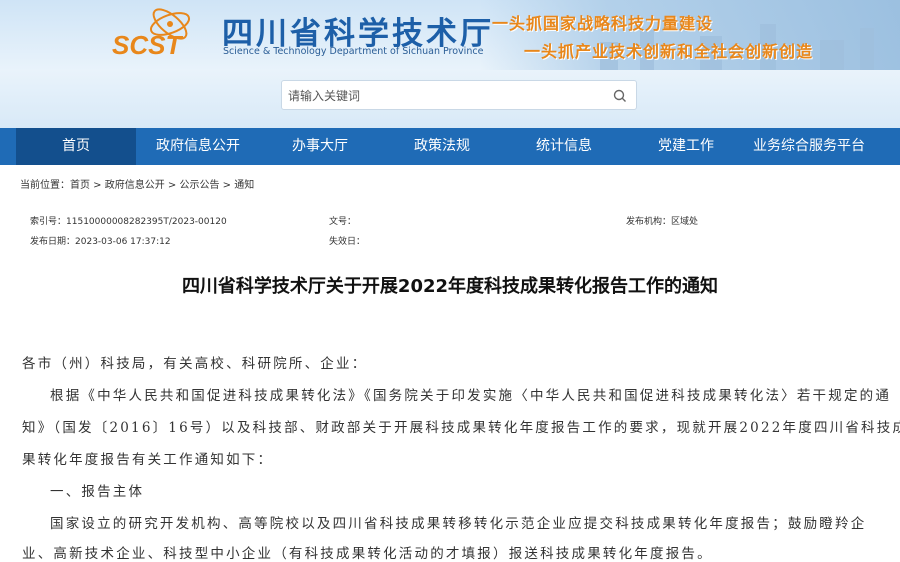 The height and width of the screenshot is (562, 900). Describe the element at coordinates (685, 222) in the screenshot. I see `meta-publisher-value: 区域处` at that location.